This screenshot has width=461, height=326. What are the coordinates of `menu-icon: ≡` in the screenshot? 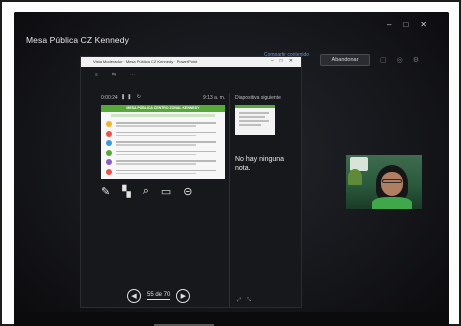 It's located at (96, 75).